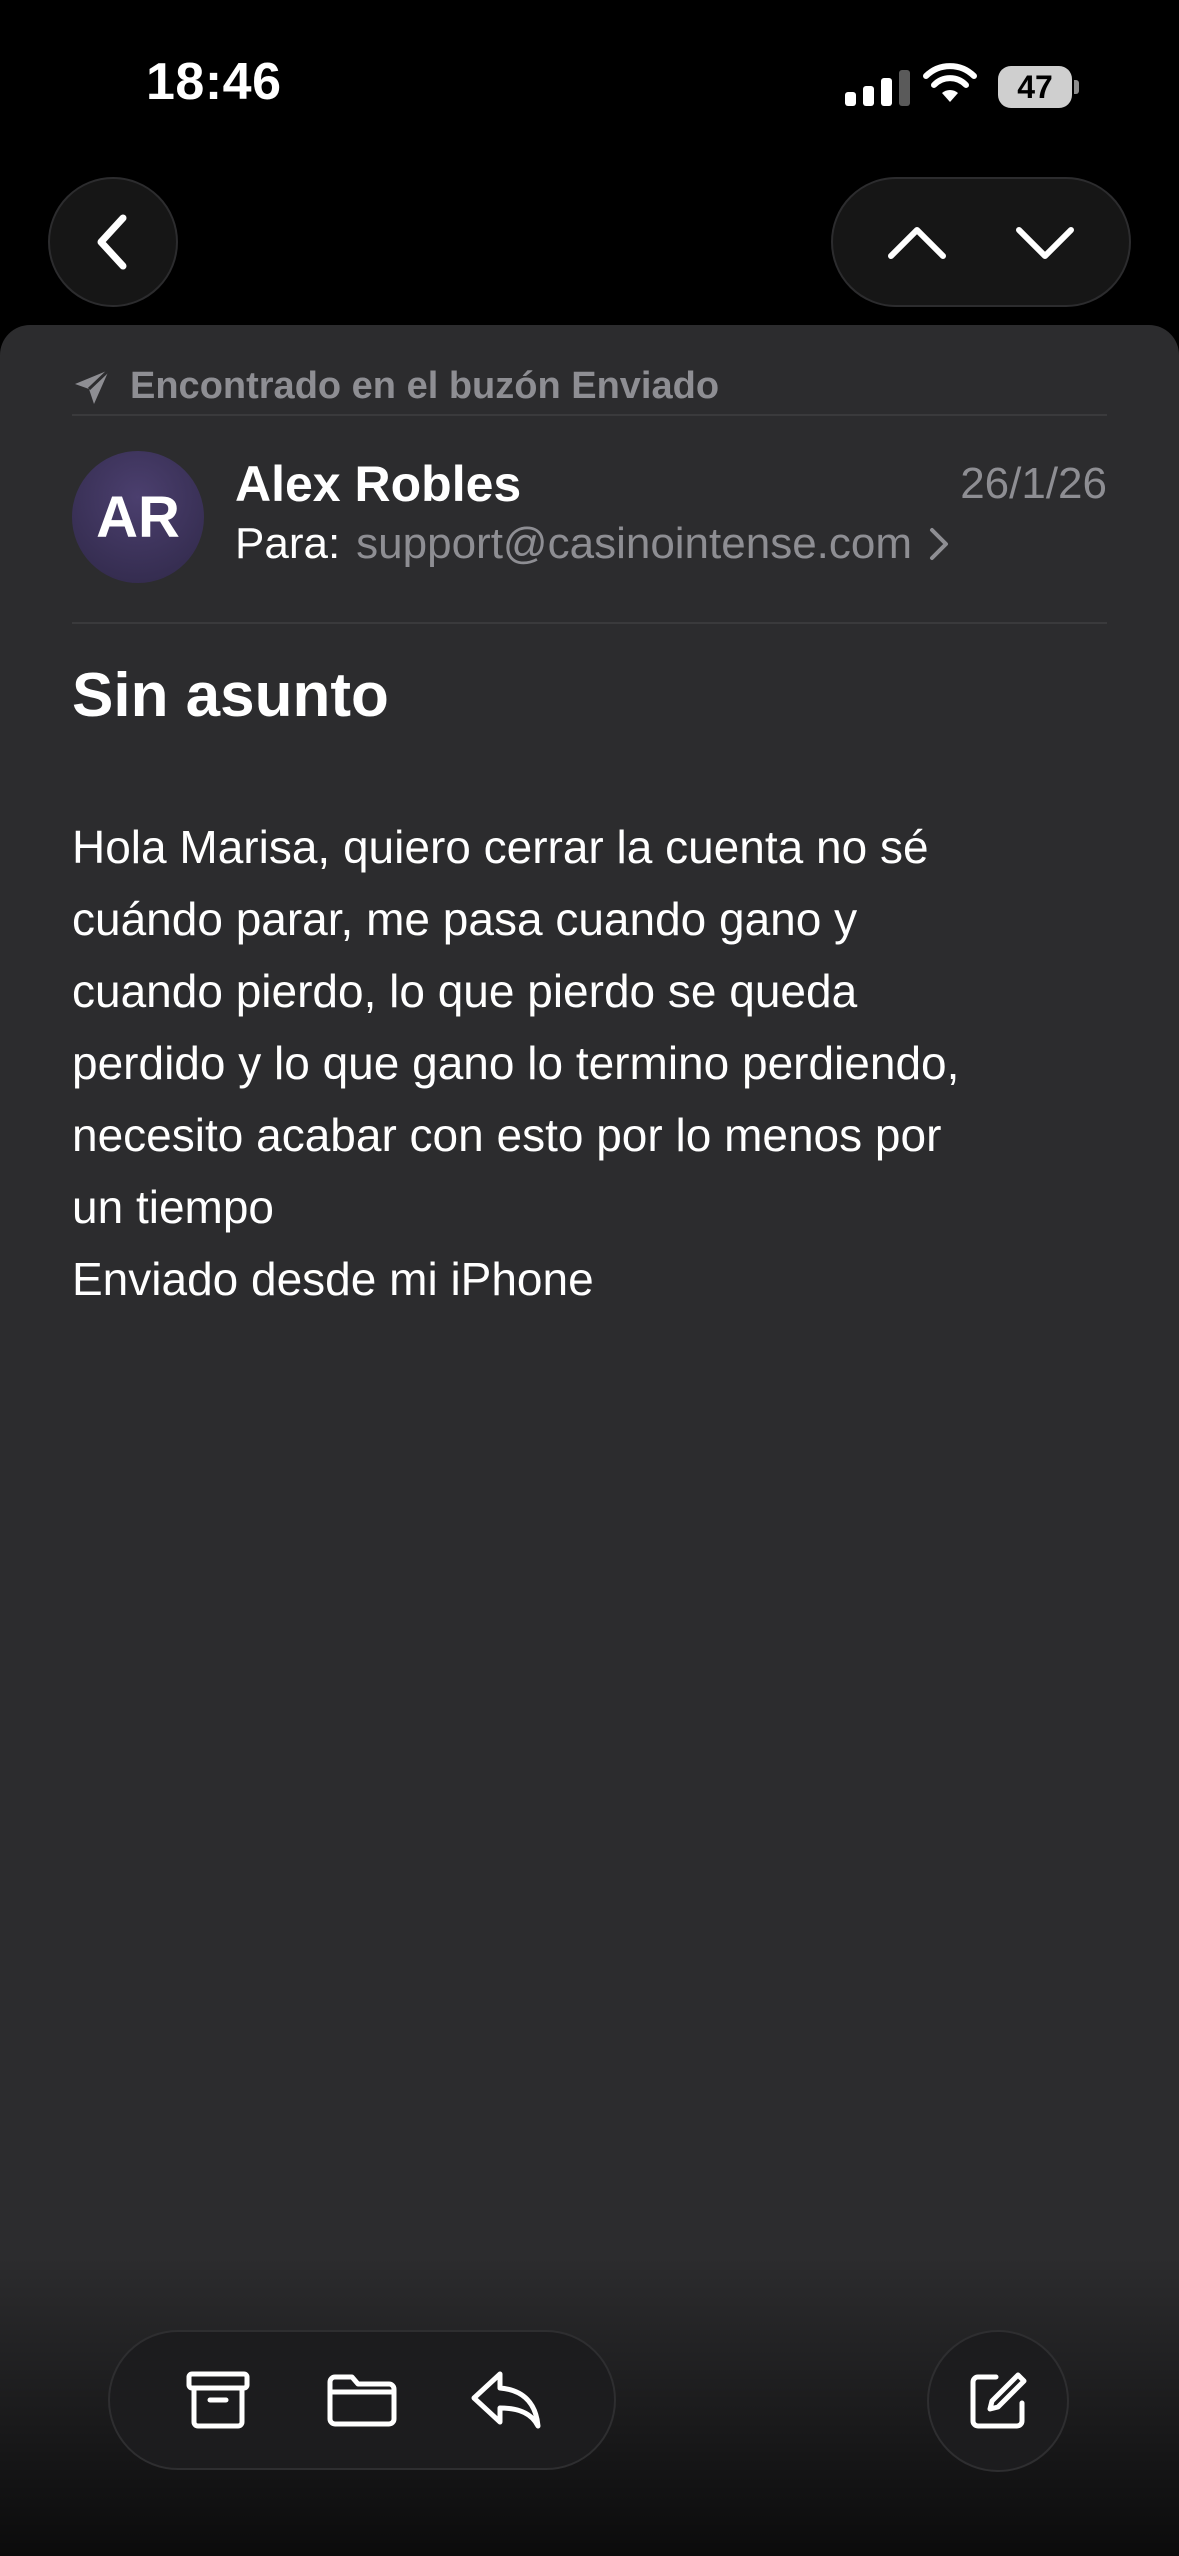 This screenshot has height=2556, width=1179. I want to click on battery-level: 47, so click(1035, 87).